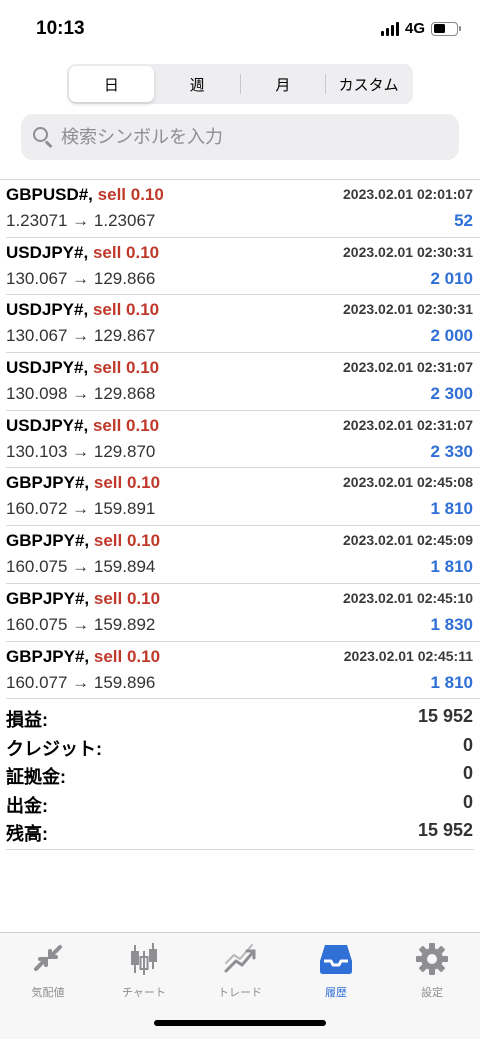 The image size is (480, 1039). I want to click on quotes-icon, so click(48, 959).